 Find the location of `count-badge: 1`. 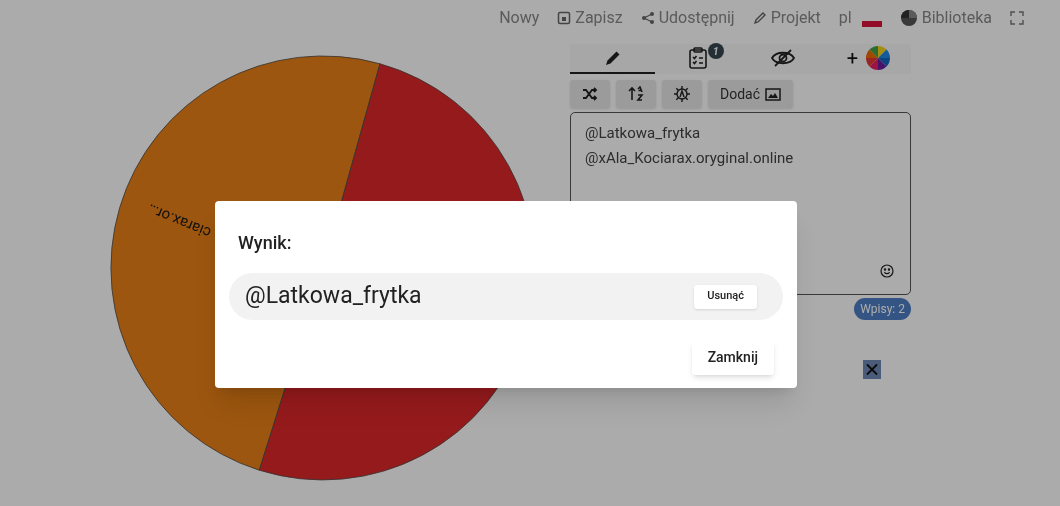

count-badge: 1 is located at coordinates (715, 51).